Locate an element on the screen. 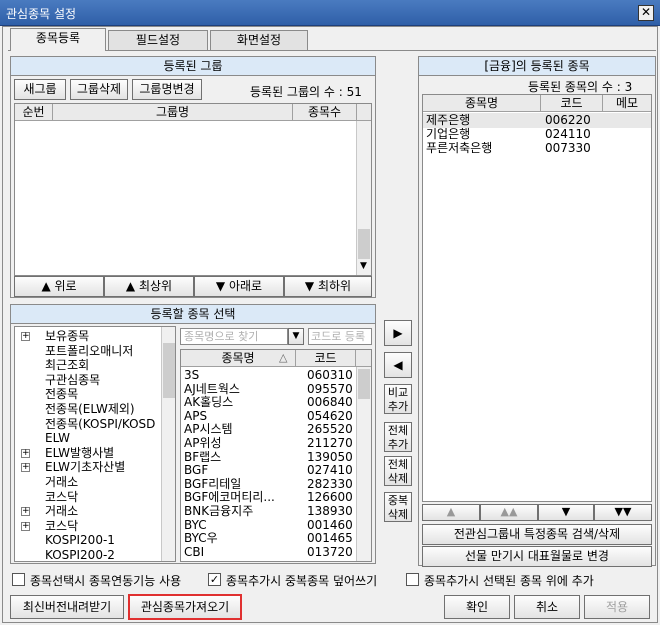  tree-item: 전종목(KOSPI/KOSD is located at coordinates (100, 424).